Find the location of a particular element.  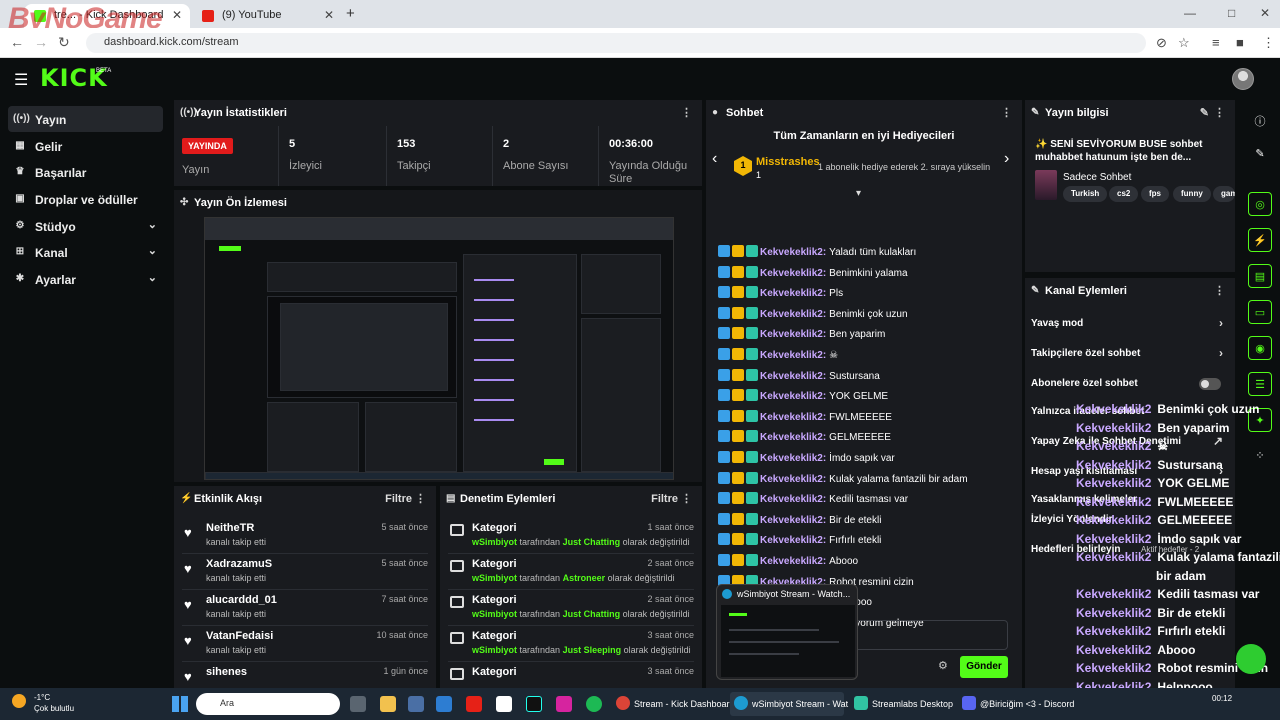

file-explorer-icon is located at coordinates (388, 704).